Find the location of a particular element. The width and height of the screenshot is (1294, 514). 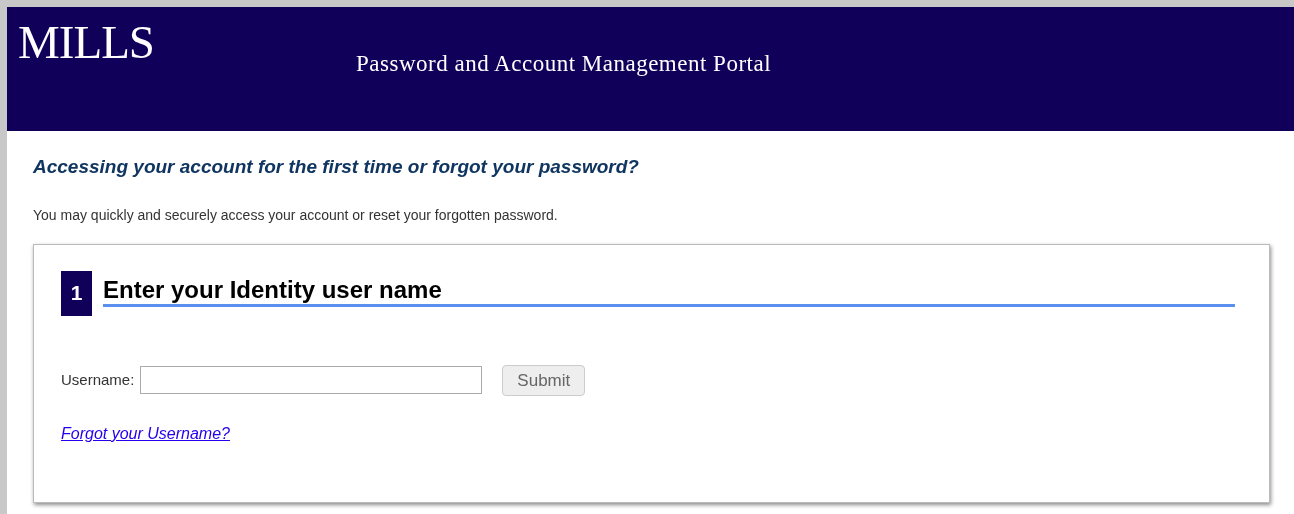

intro-text: You may quickly and securely access your account or reset your forgotten password. is located at coordinates (296, 215).